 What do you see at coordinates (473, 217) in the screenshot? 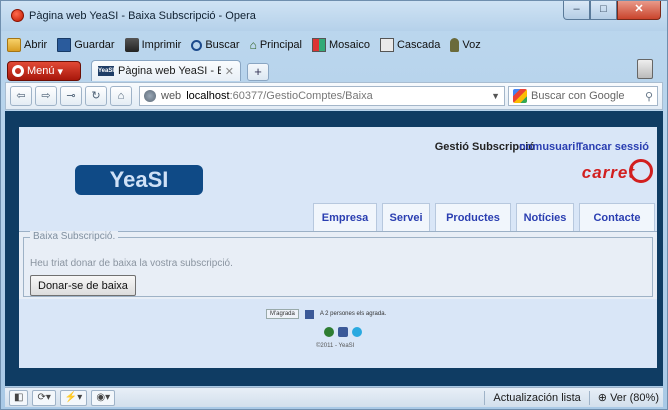
I see `nav-productes: Productes` at bounding box center [473, 217].